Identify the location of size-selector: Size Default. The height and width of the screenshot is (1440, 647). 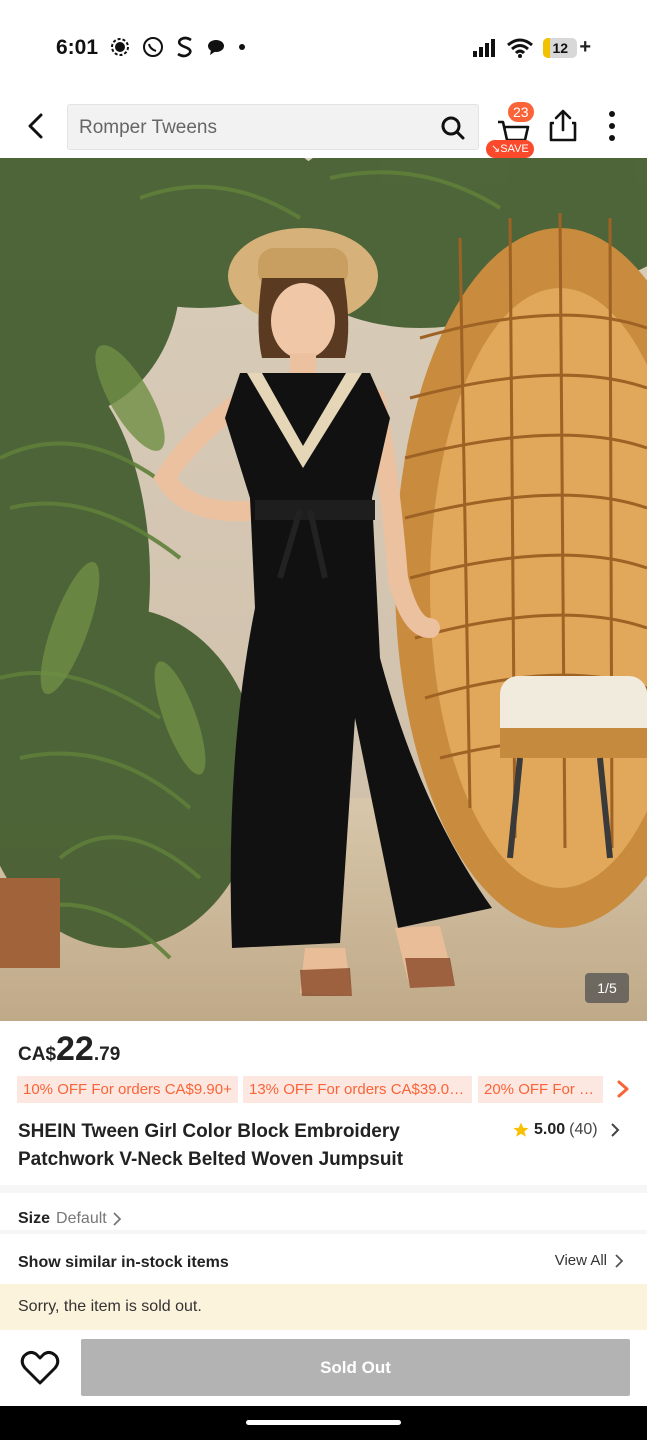
(69, 1219).